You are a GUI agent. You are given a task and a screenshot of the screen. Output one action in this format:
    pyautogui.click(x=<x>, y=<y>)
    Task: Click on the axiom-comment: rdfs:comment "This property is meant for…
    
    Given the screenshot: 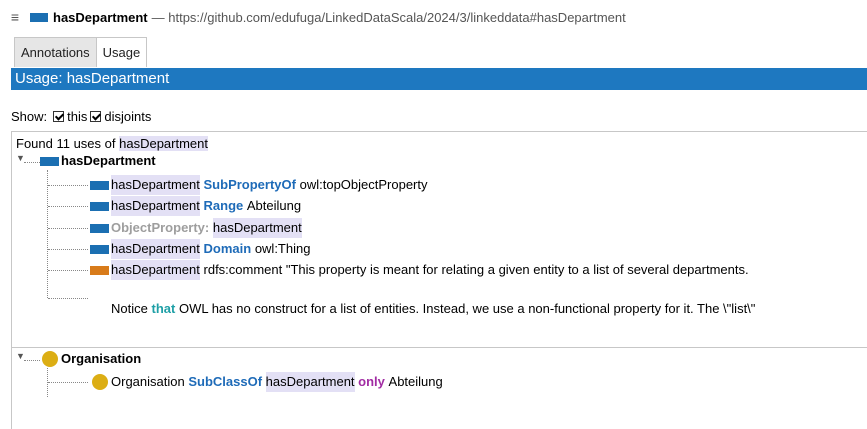 What is the action you would take?
    pyautogui.click(x=476, y=269)
    